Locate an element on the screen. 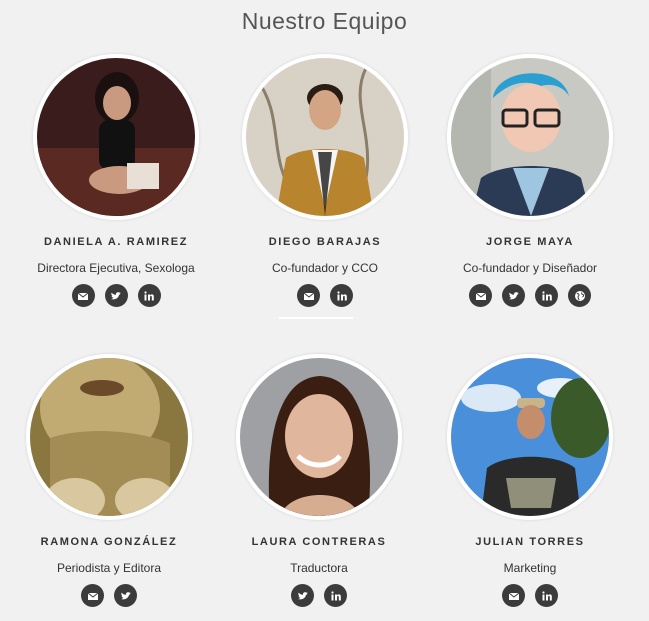 The image size is (649, 621). globe-icon is located at coordinates (579, 295).